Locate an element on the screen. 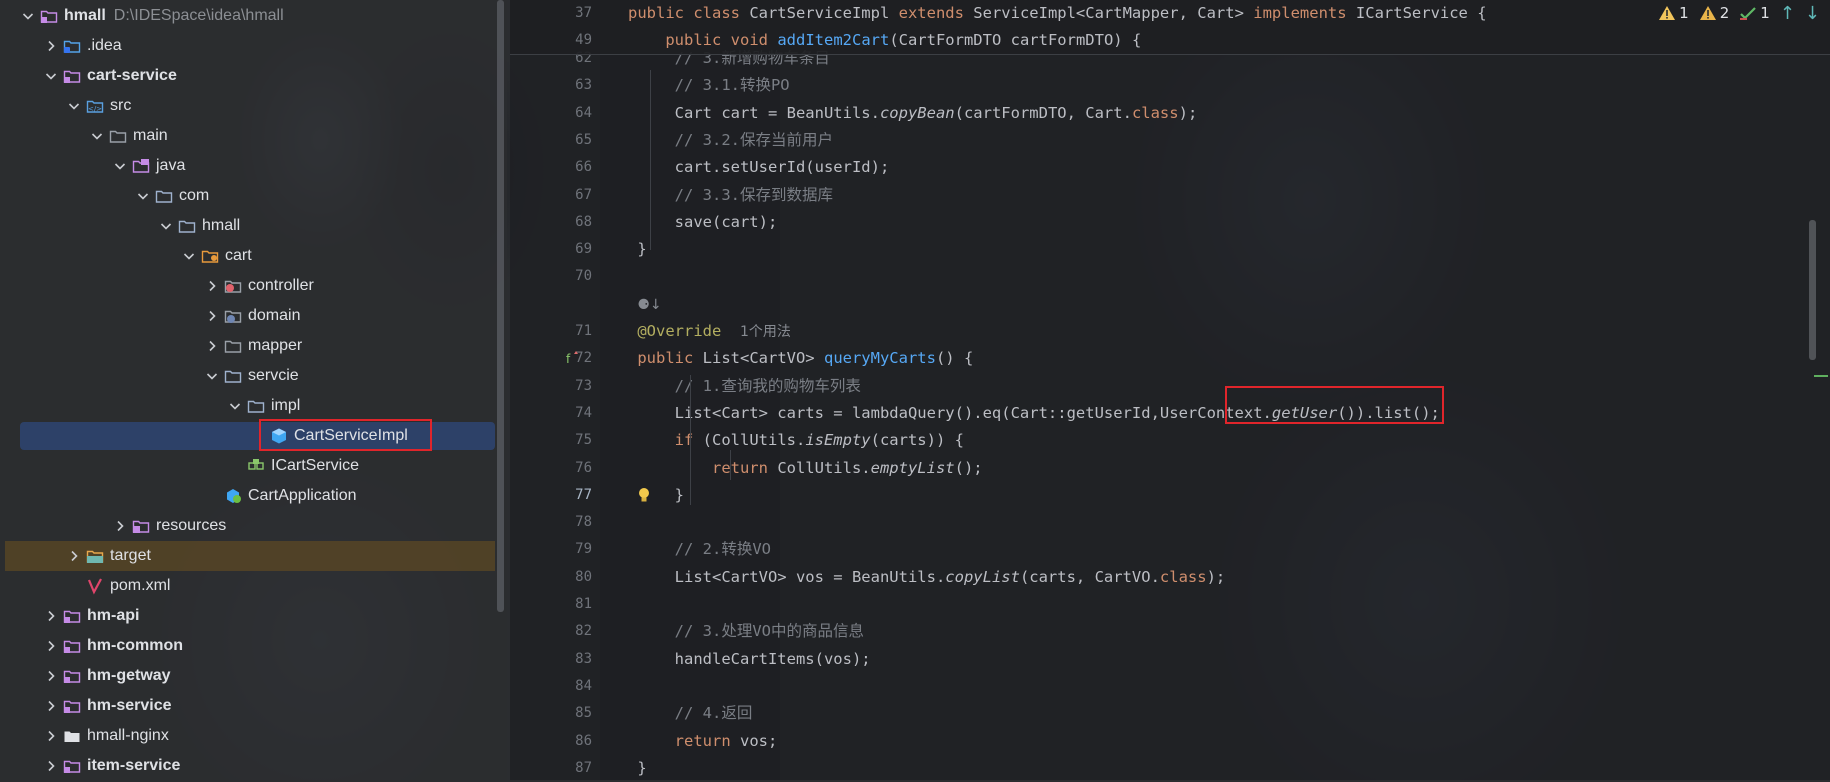 This screenshot has height=782, width=1830. tree-node-controller: controller is located at coordinates (247, 286).